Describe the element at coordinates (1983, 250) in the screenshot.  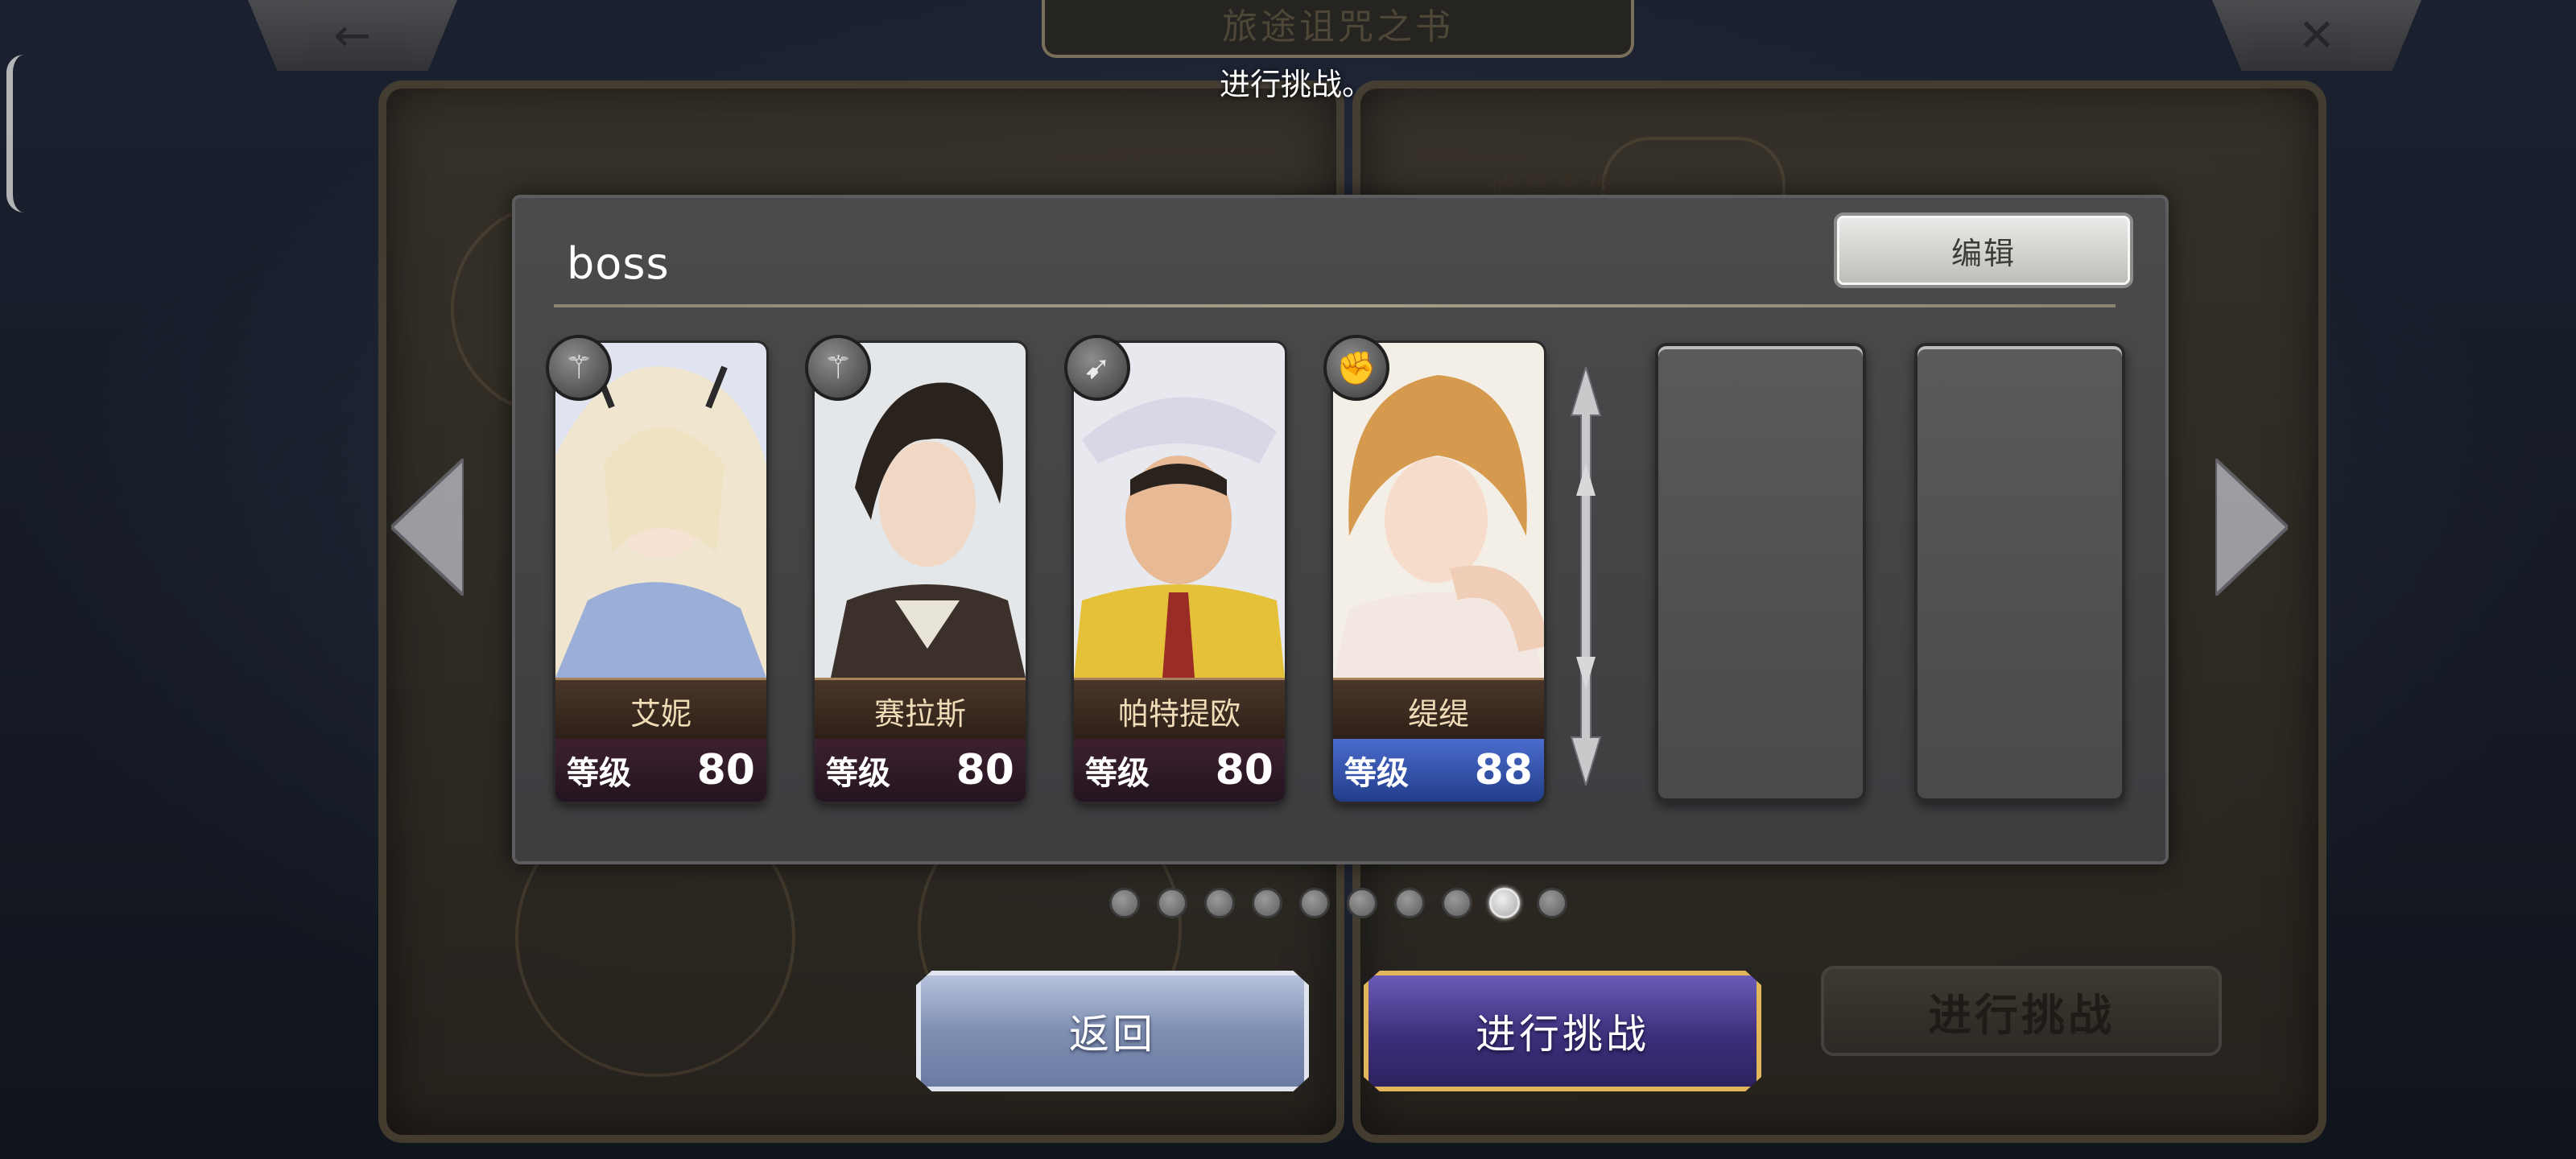
I see `edit-button: 编辑` at that location.